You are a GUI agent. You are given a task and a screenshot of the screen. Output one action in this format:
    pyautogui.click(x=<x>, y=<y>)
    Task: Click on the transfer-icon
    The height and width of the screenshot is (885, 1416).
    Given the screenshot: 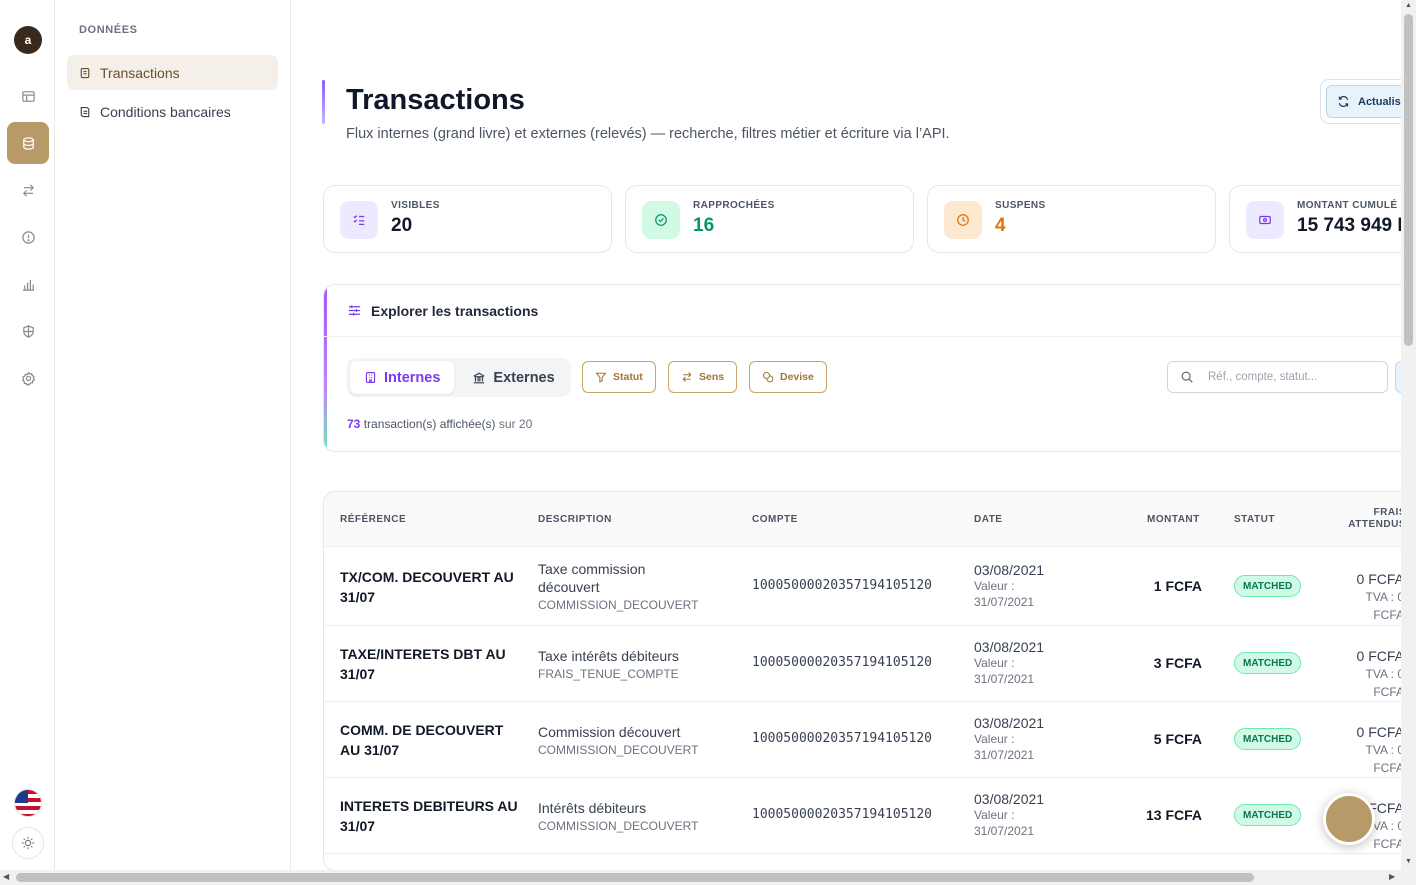 What is the action you would take?
    pyautogui.click(x=28, y=190)
    